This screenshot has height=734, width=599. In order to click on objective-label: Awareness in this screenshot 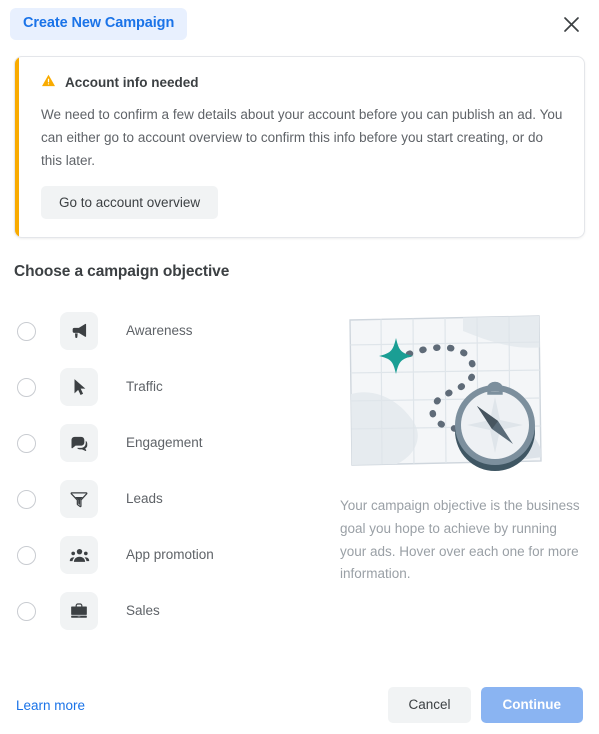, I will do `click(159, 331)`.